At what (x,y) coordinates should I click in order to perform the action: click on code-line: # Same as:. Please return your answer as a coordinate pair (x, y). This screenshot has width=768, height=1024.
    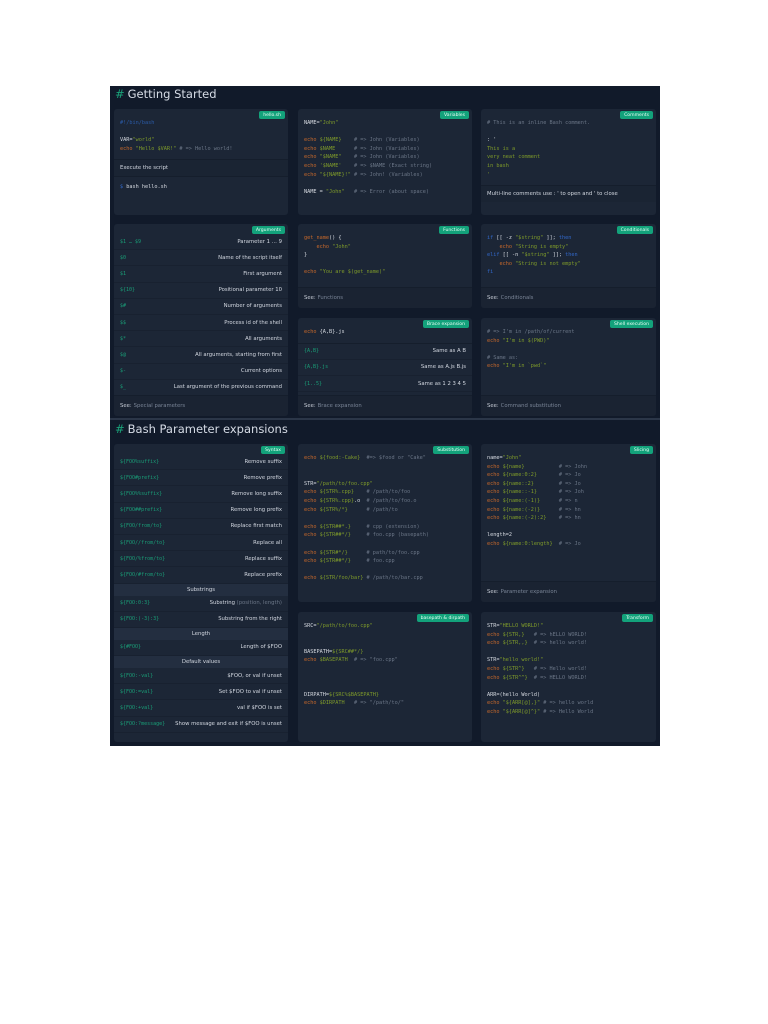
    Looking at the image, I should click on (568, 358).